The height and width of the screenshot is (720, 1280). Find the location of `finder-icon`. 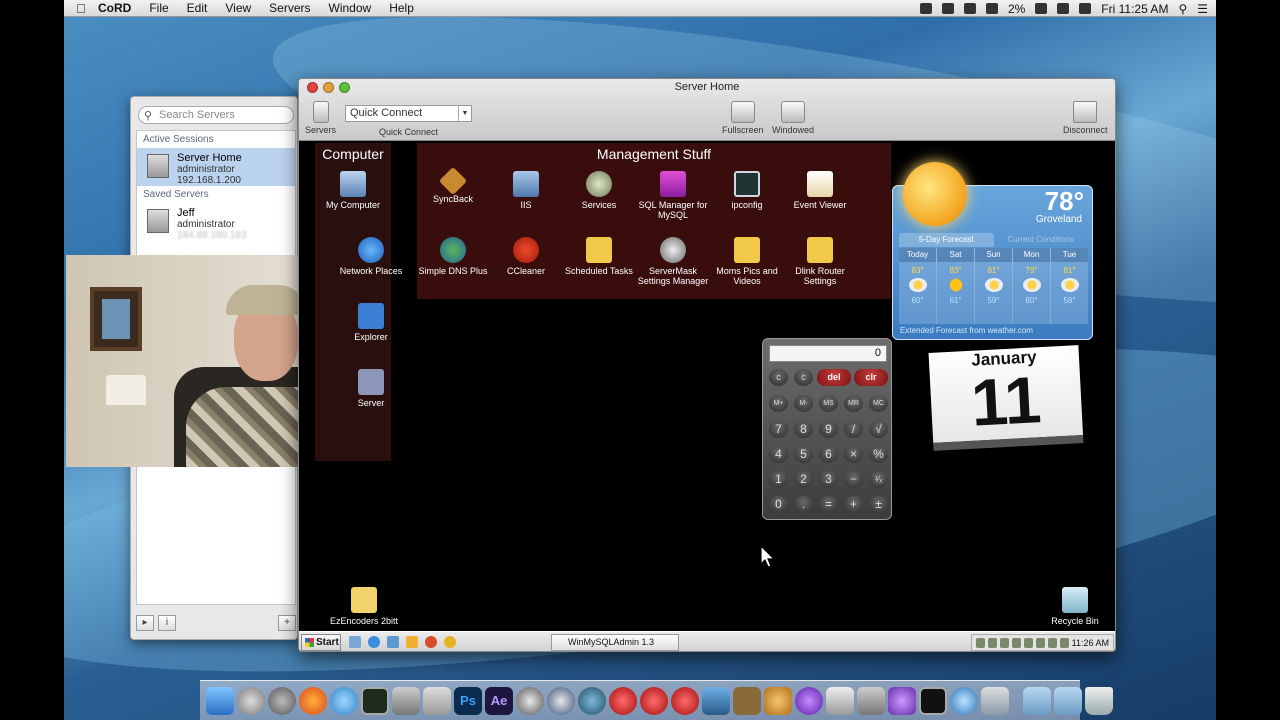

finder-icon is located at coordinates (220, 700).